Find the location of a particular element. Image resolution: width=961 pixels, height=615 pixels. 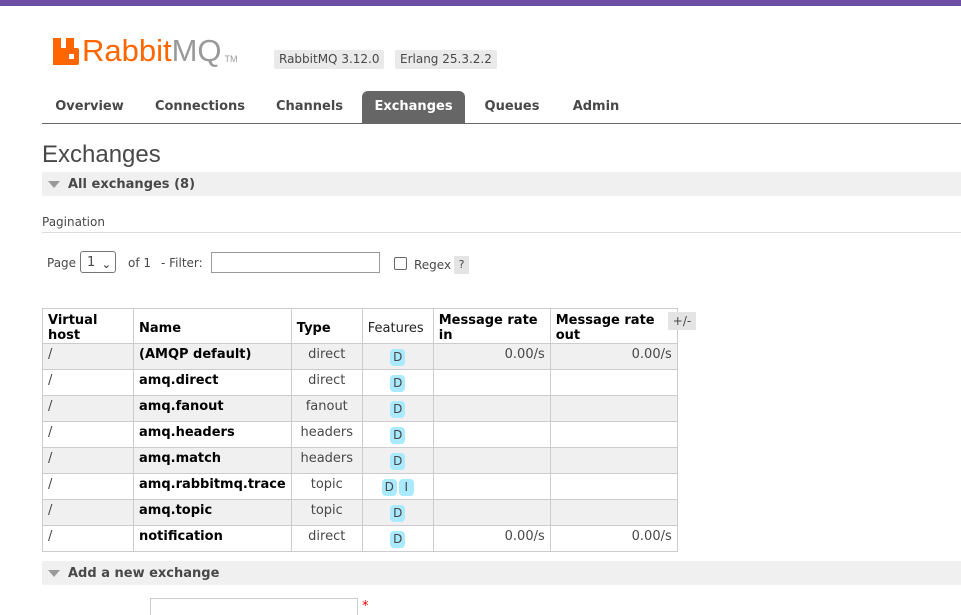

features-cell: DI is located at coordinates (397, 486).